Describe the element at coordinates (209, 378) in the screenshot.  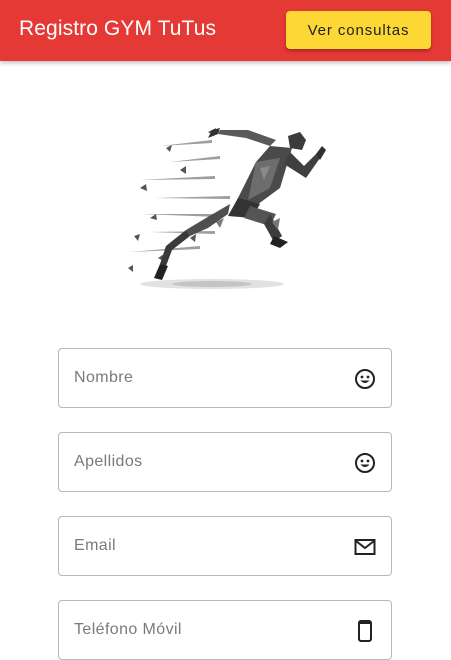
I see `first-name-input` at that location.